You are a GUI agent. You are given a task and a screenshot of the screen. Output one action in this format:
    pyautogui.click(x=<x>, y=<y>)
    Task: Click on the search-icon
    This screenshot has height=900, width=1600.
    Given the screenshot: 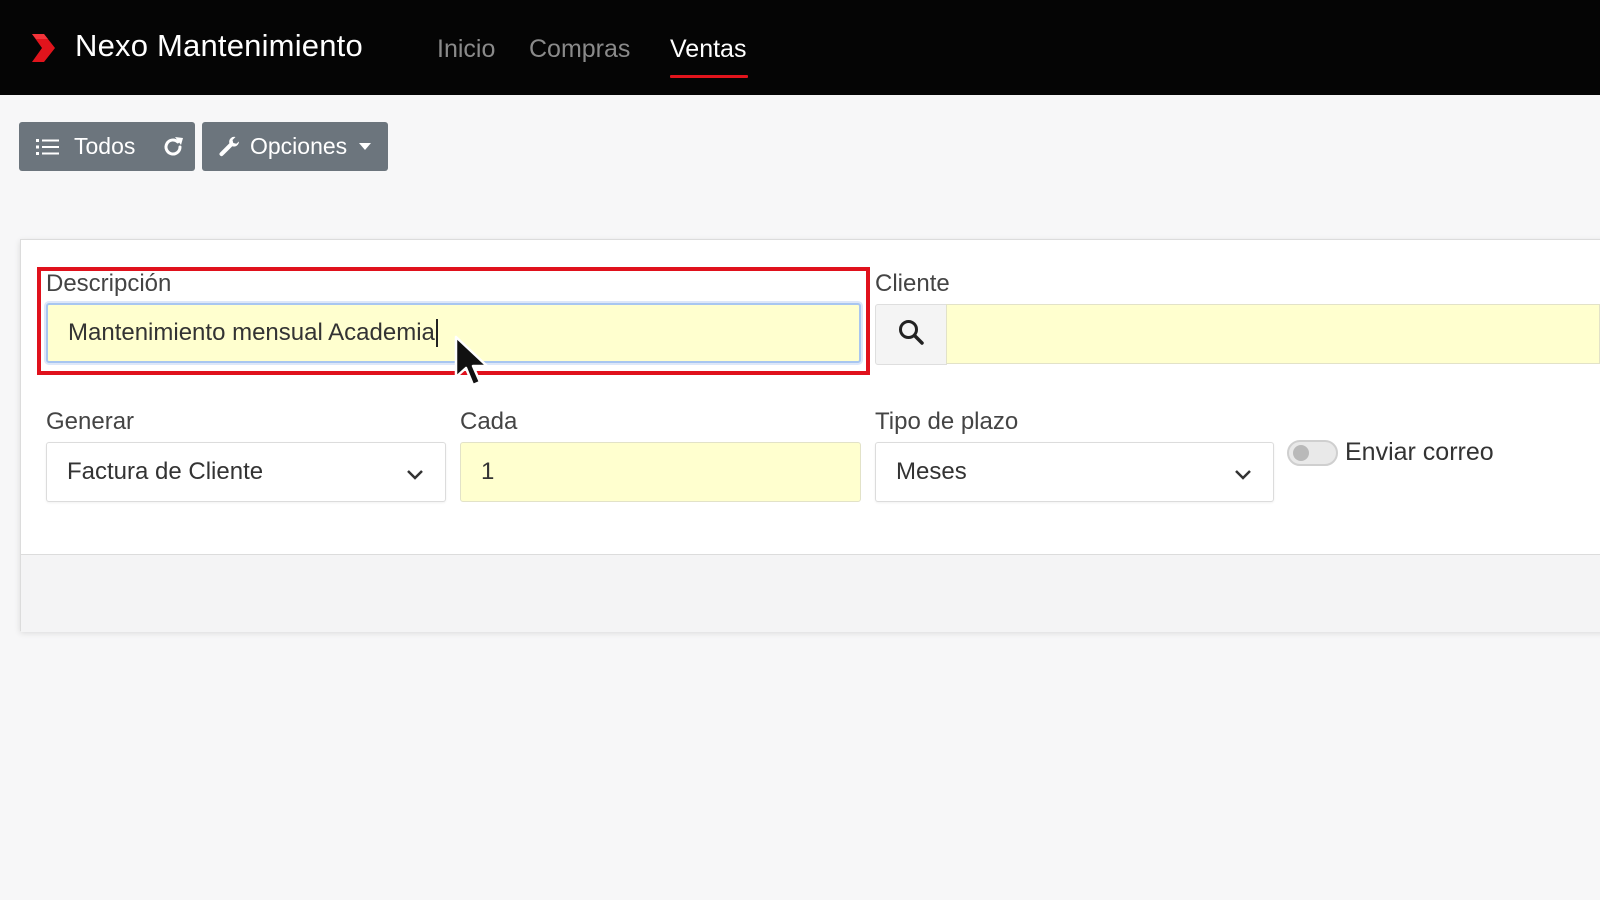 What is the action you would take?
    pyautogui.click(x=911, y=334)
    